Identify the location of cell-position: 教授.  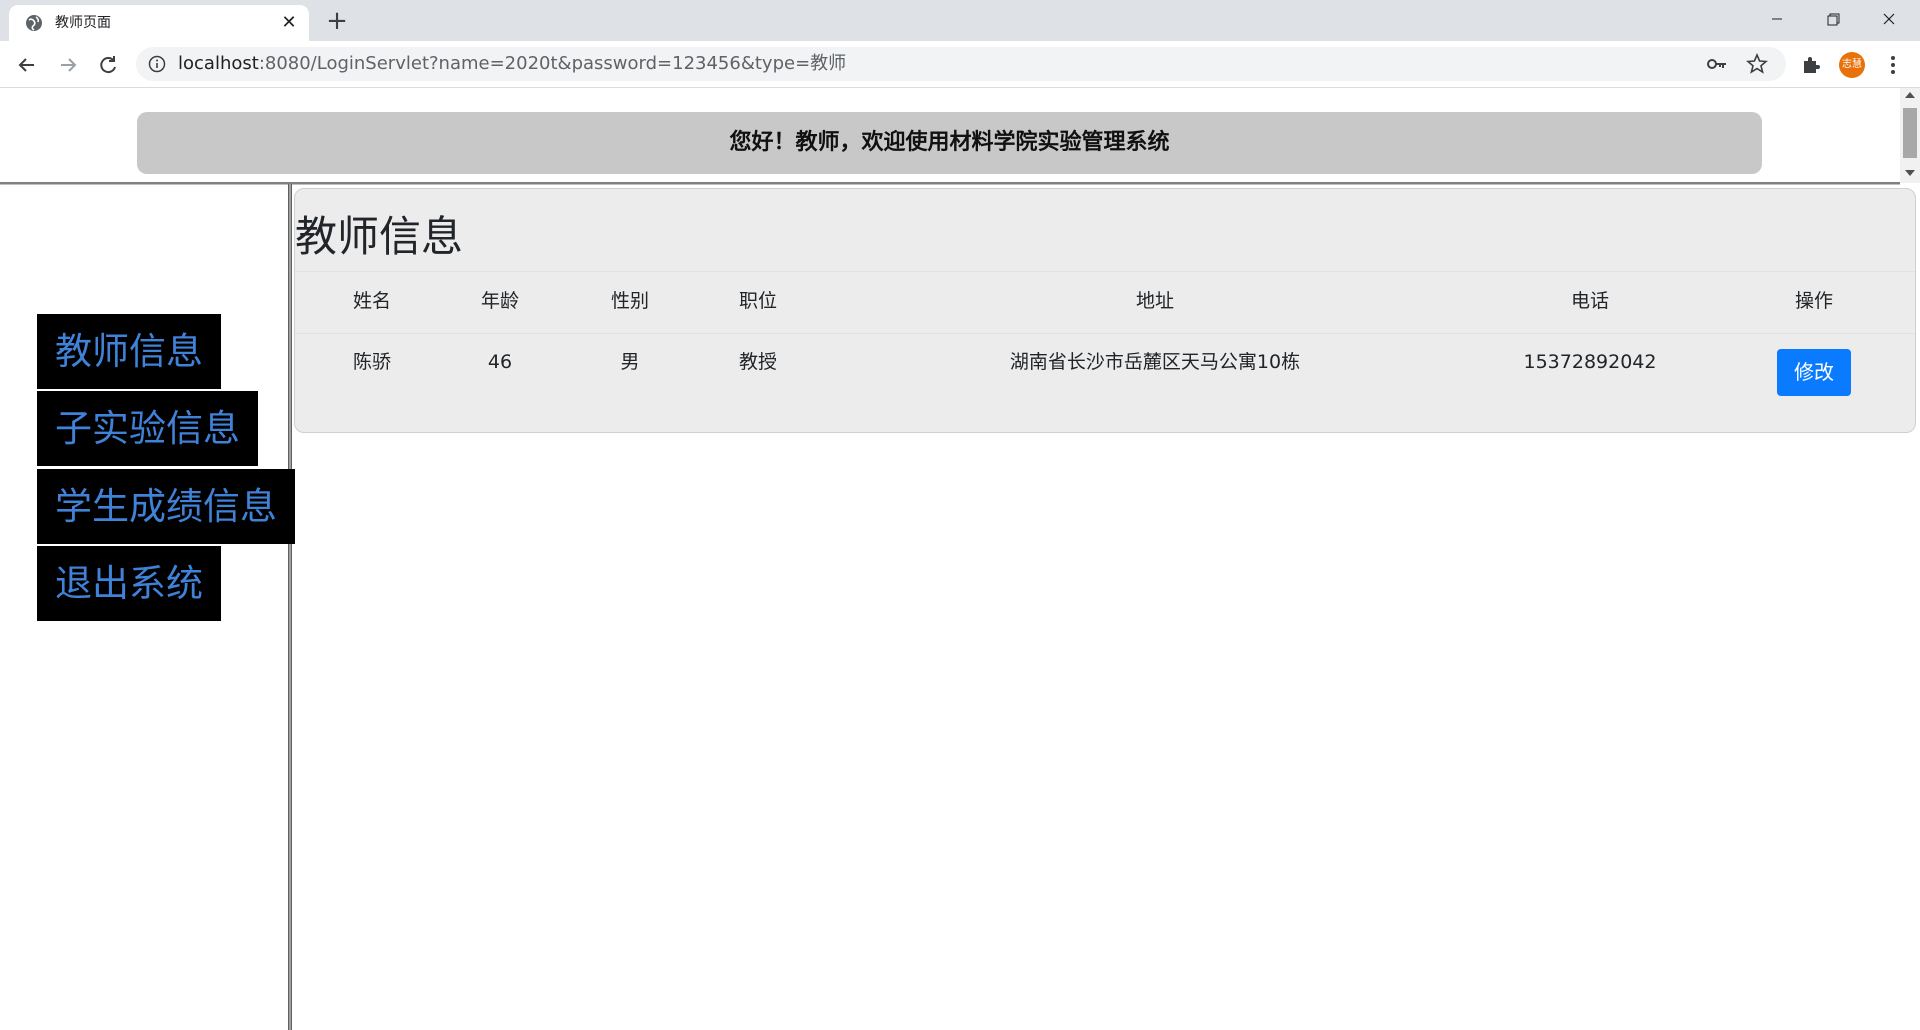
(757, 362).